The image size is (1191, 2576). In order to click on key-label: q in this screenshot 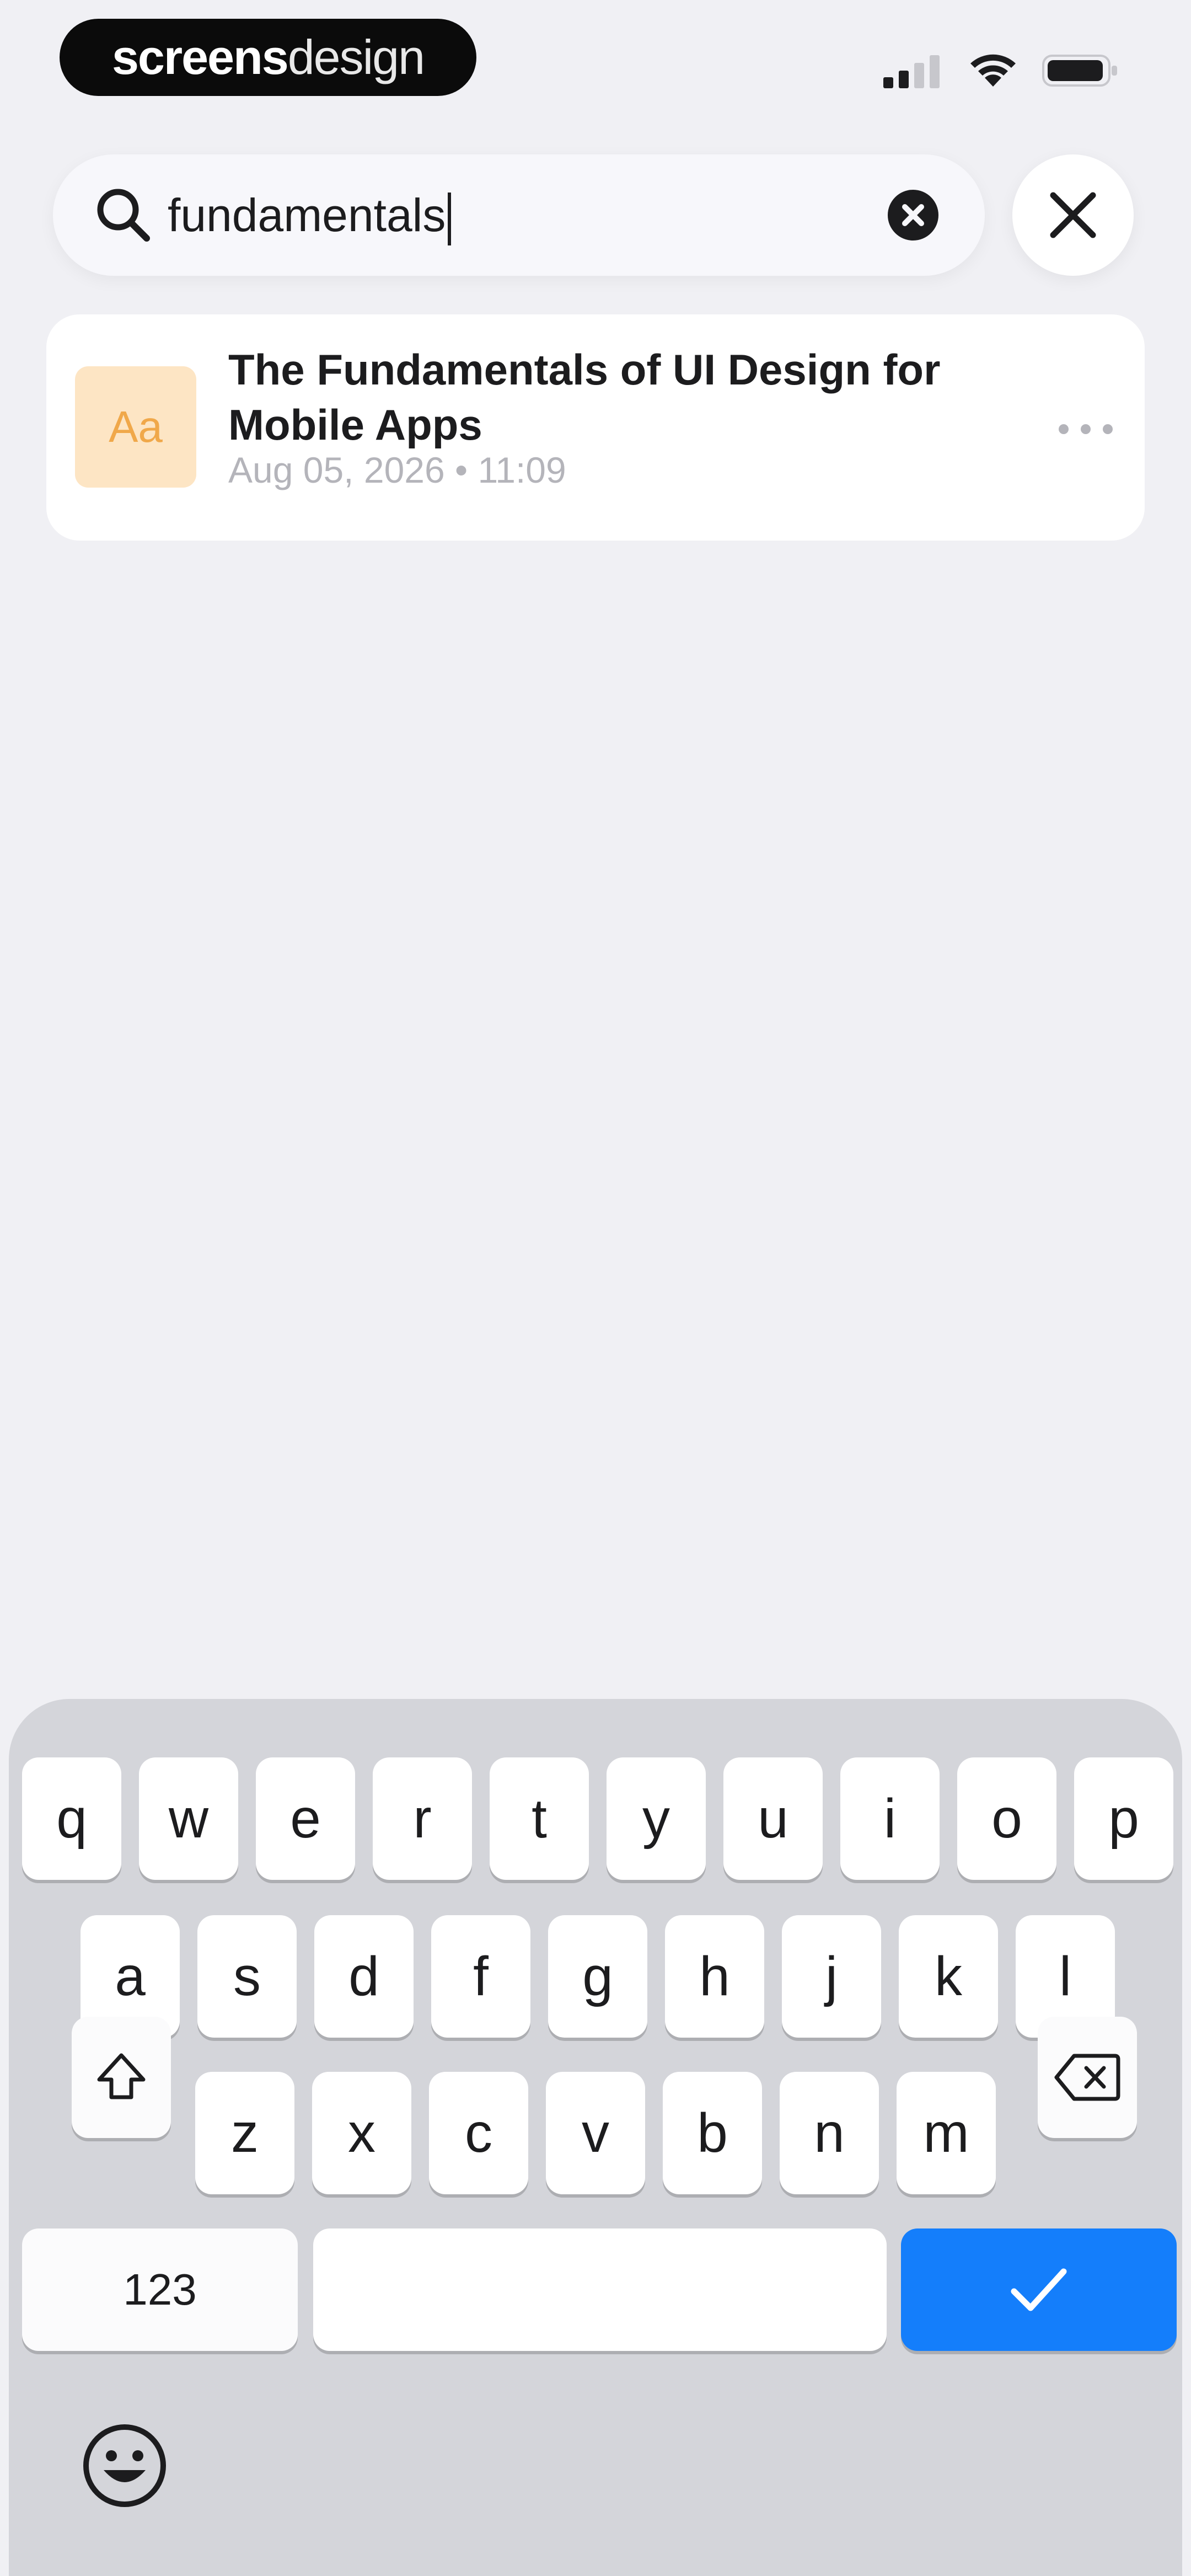, I will do `click(71, 1818)`.